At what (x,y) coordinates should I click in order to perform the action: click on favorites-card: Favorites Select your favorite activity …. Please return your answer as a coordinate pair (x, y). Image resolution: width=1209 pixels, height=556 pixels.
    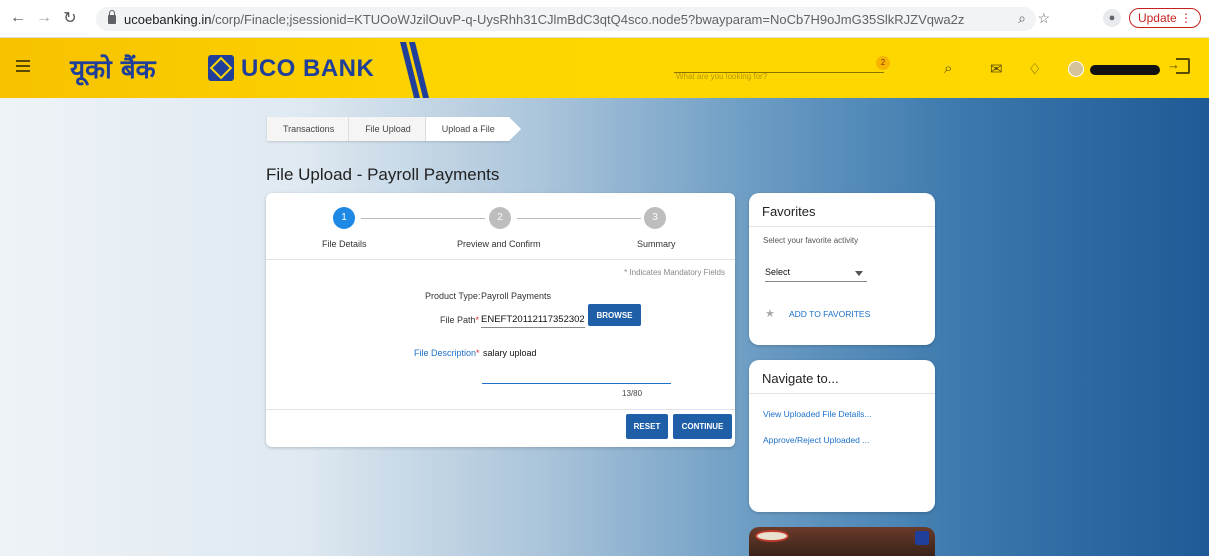
    Looking at the image, I should click on (842, 269).